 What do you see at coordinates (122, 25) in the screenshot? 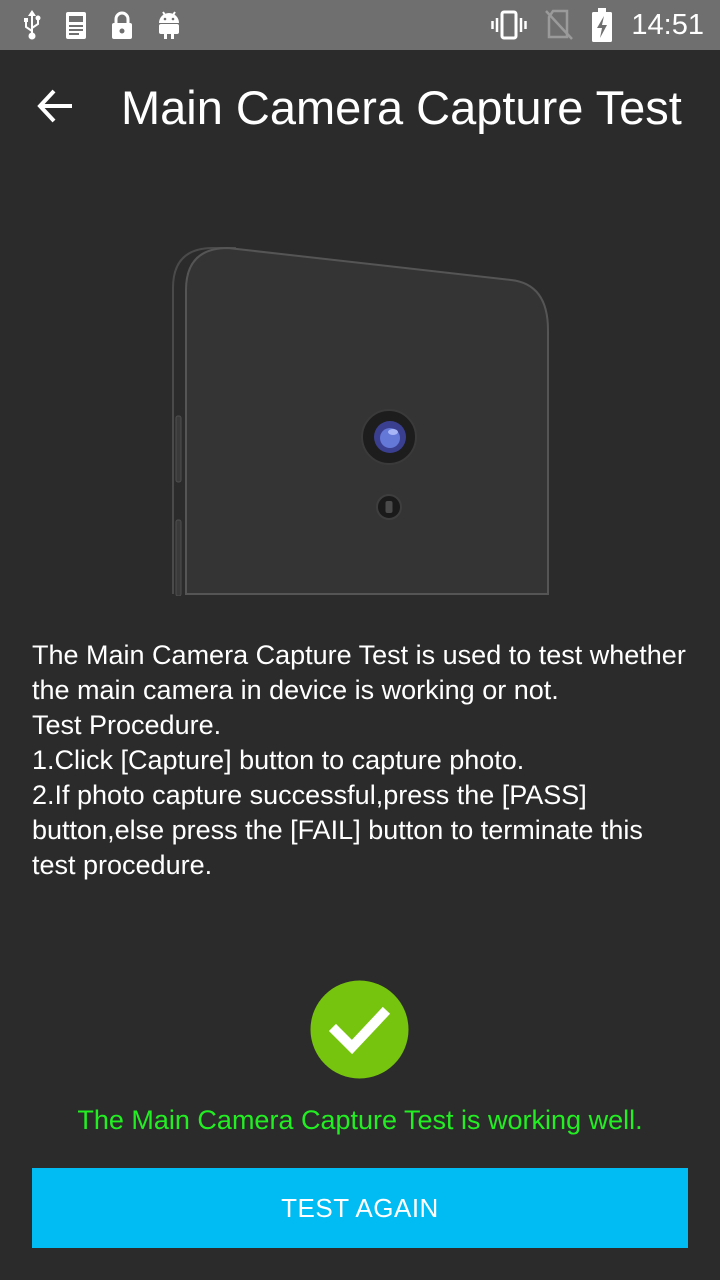
I see `lock-icon` at bounding box center [122, 25].